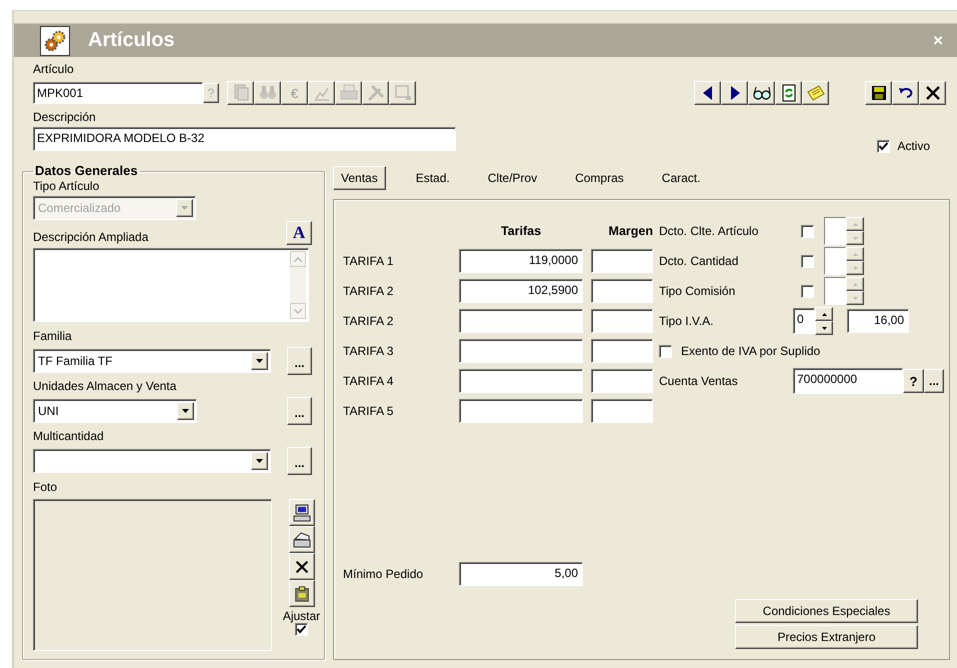  I want to click on clipboard-icon, so click(301, 593).